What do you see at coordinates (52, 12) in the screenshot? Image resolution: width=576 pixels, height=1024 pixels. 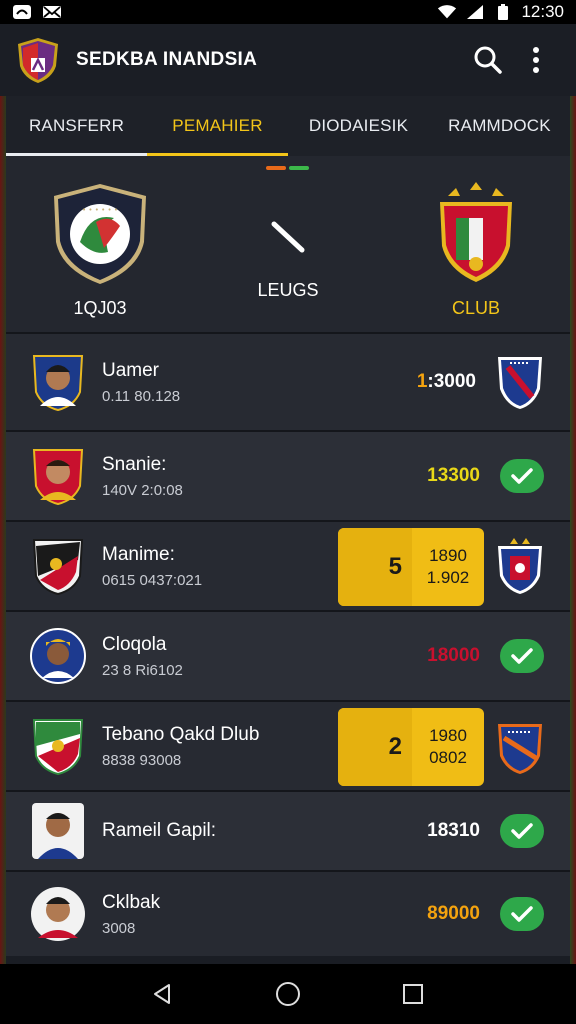 I see `mail-icon` at bounding box center [52, 12].